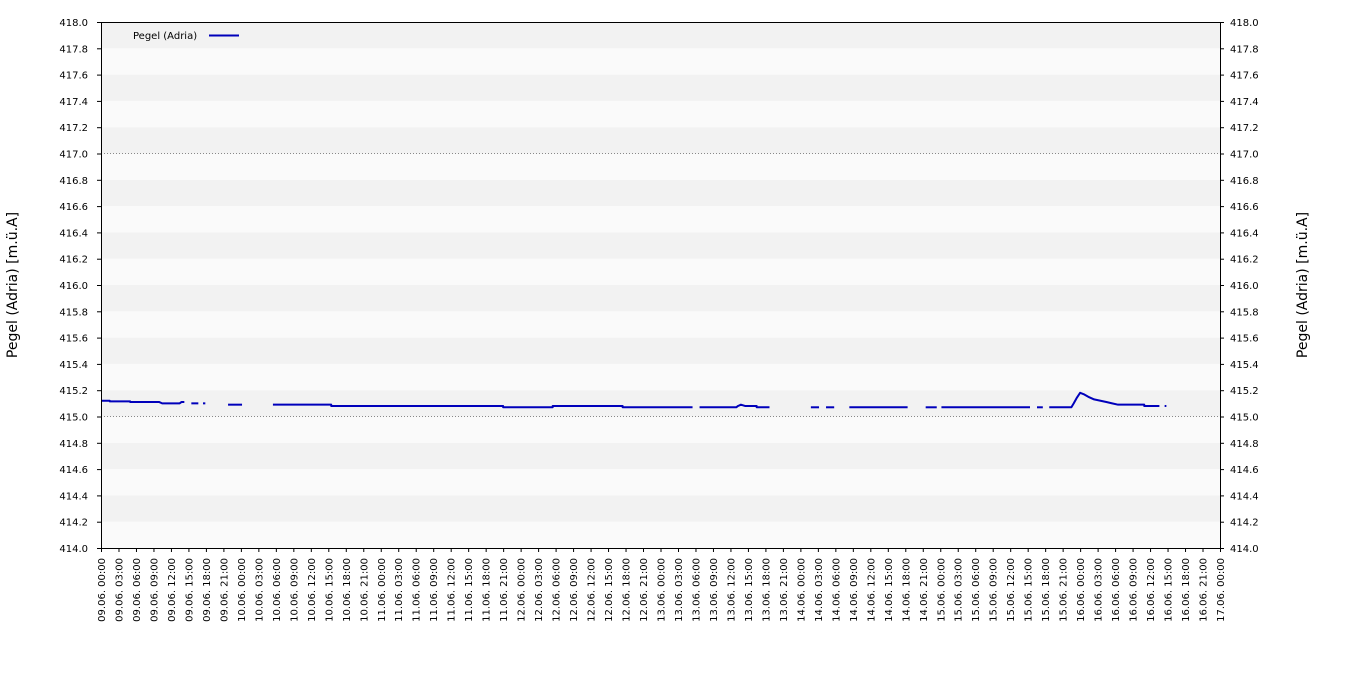 This screenshot has height=700, width=1350. I want to click on x-tick-label: 17.06. 00:00, so click(1221, 590).